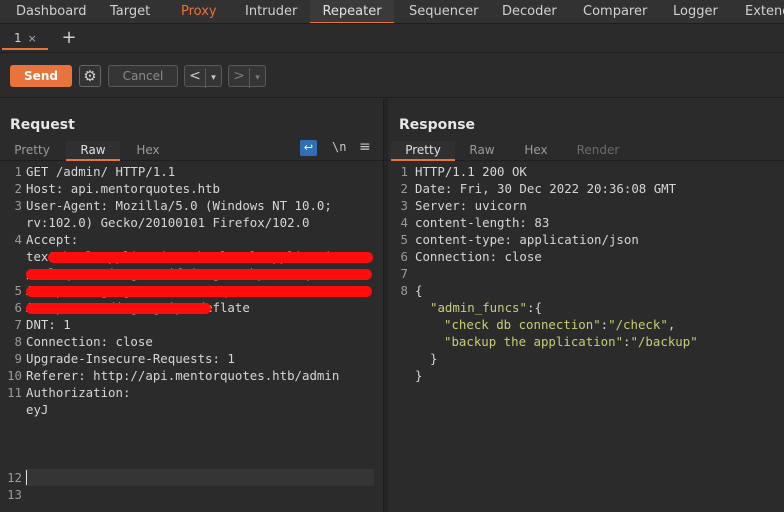 This screenshot has width=784, height=512. I want to click on tab-render: Render, so click(598, 151).